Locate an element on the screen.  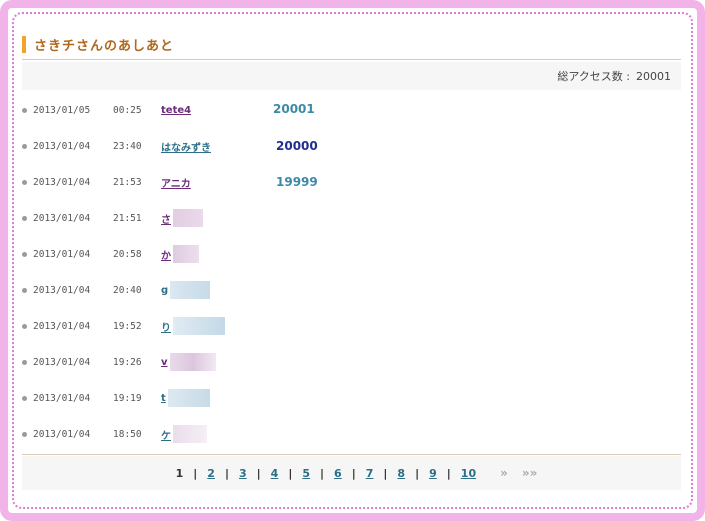
page-link-3: 3 is located at coordinates (243, 473).